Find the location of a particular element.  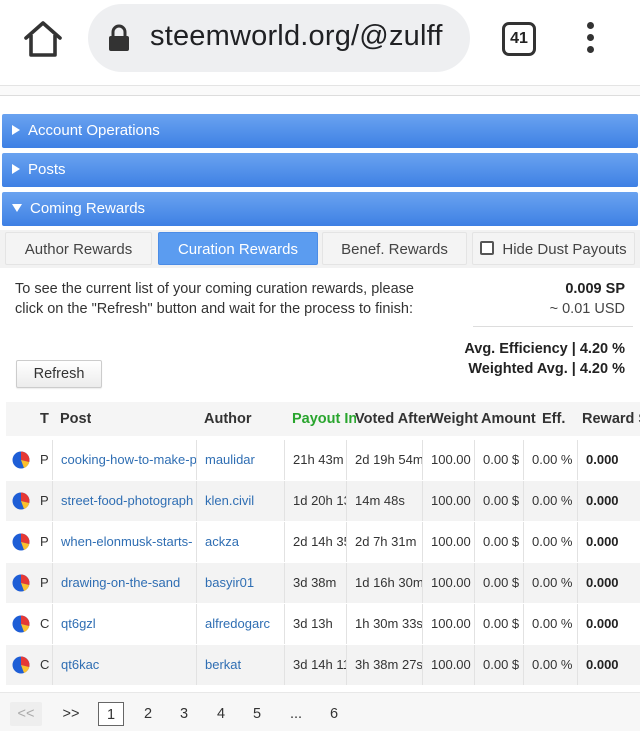

section-label: Coming Rewards is located at coordinates (88, 208).